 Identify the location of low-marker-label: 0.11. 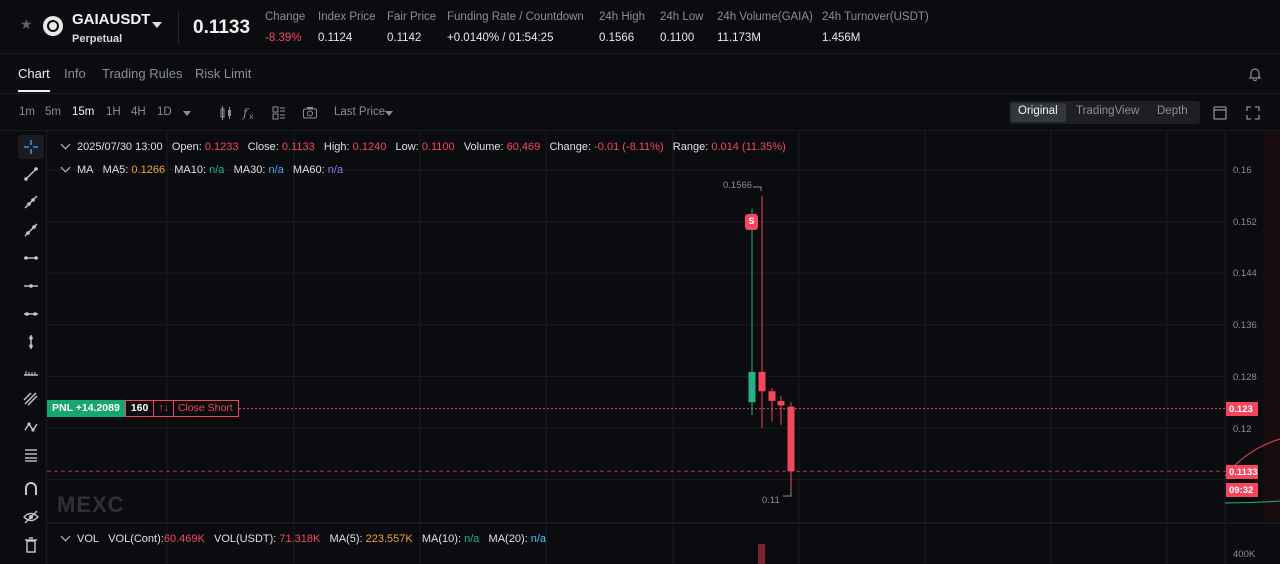
(771, 500).